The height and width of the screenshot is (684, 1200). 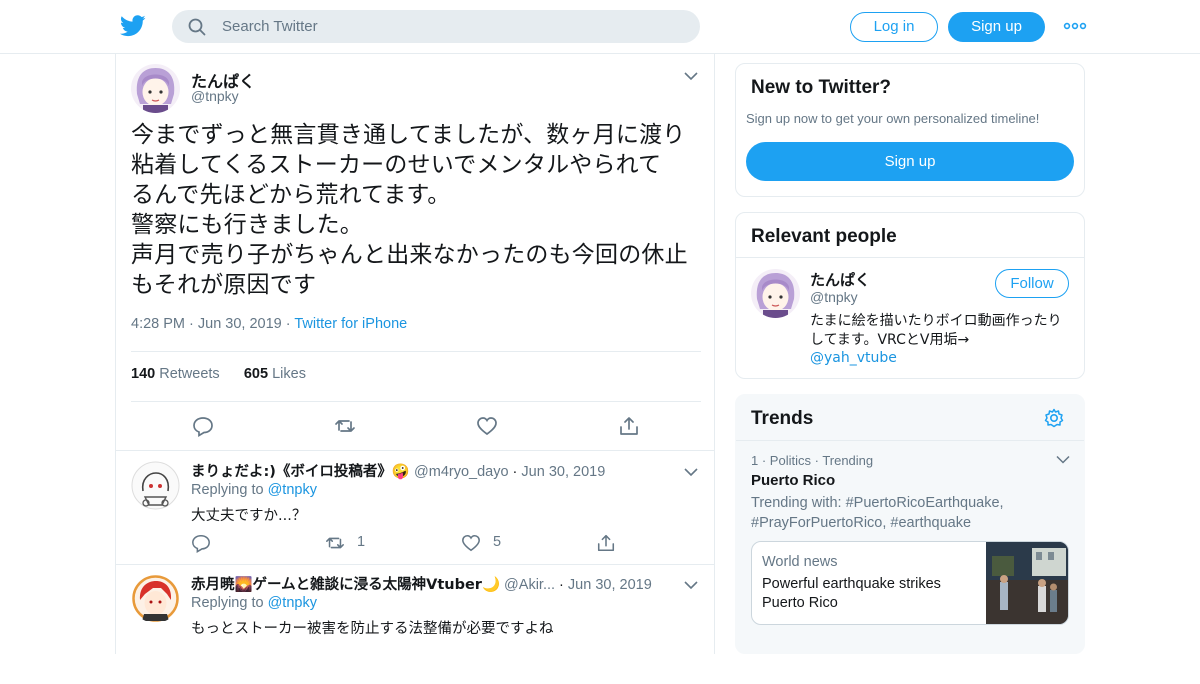 What do you see at coordinates (1075, 26) in the screenshot?
I see `more-options-icon` at bounding box center [1075, 26].